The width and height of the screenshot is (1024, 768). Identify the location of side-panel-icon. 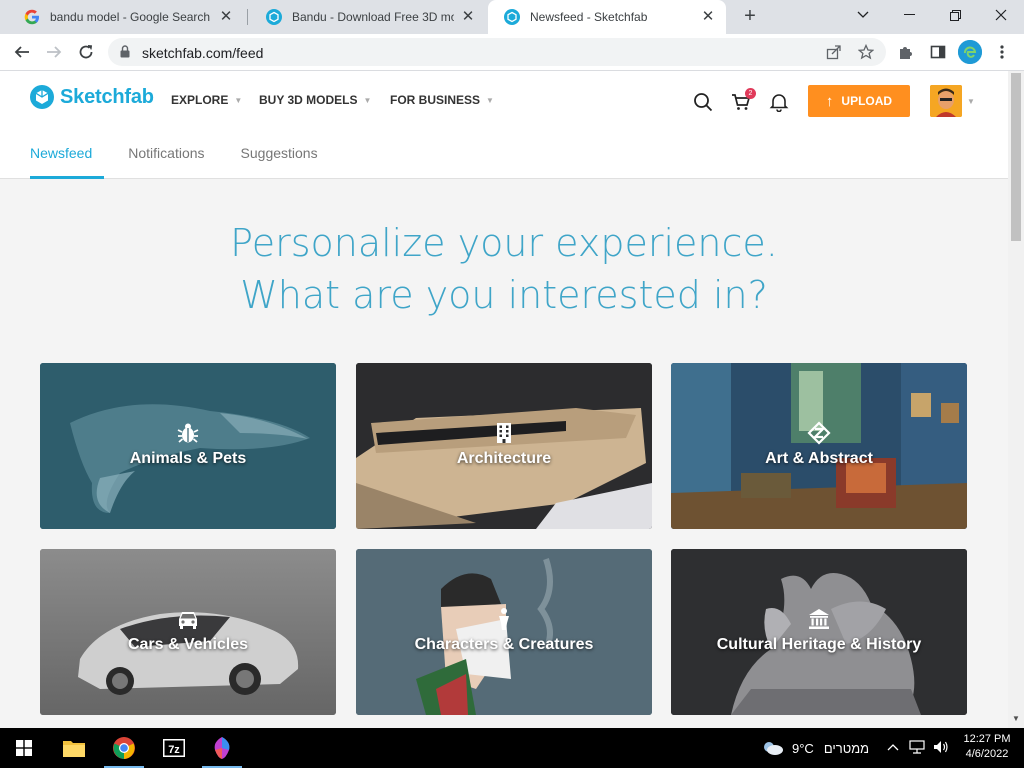
(938, 52).